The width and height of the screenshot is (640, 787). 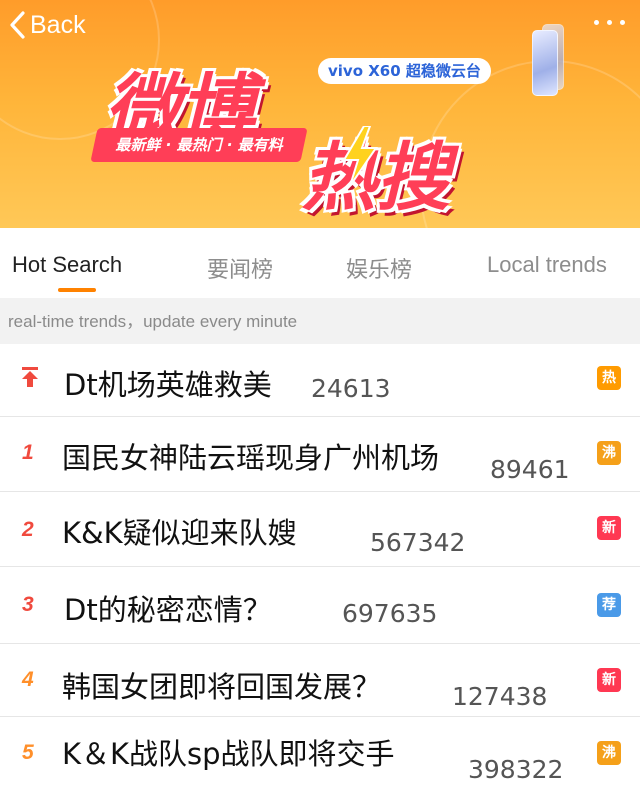 What do you see at coordinates (320, 529) in the screenshot?
I see `trend-row: 2 K&K疑似迎来队嫂 567342 新` at bounding box center [320, 529].